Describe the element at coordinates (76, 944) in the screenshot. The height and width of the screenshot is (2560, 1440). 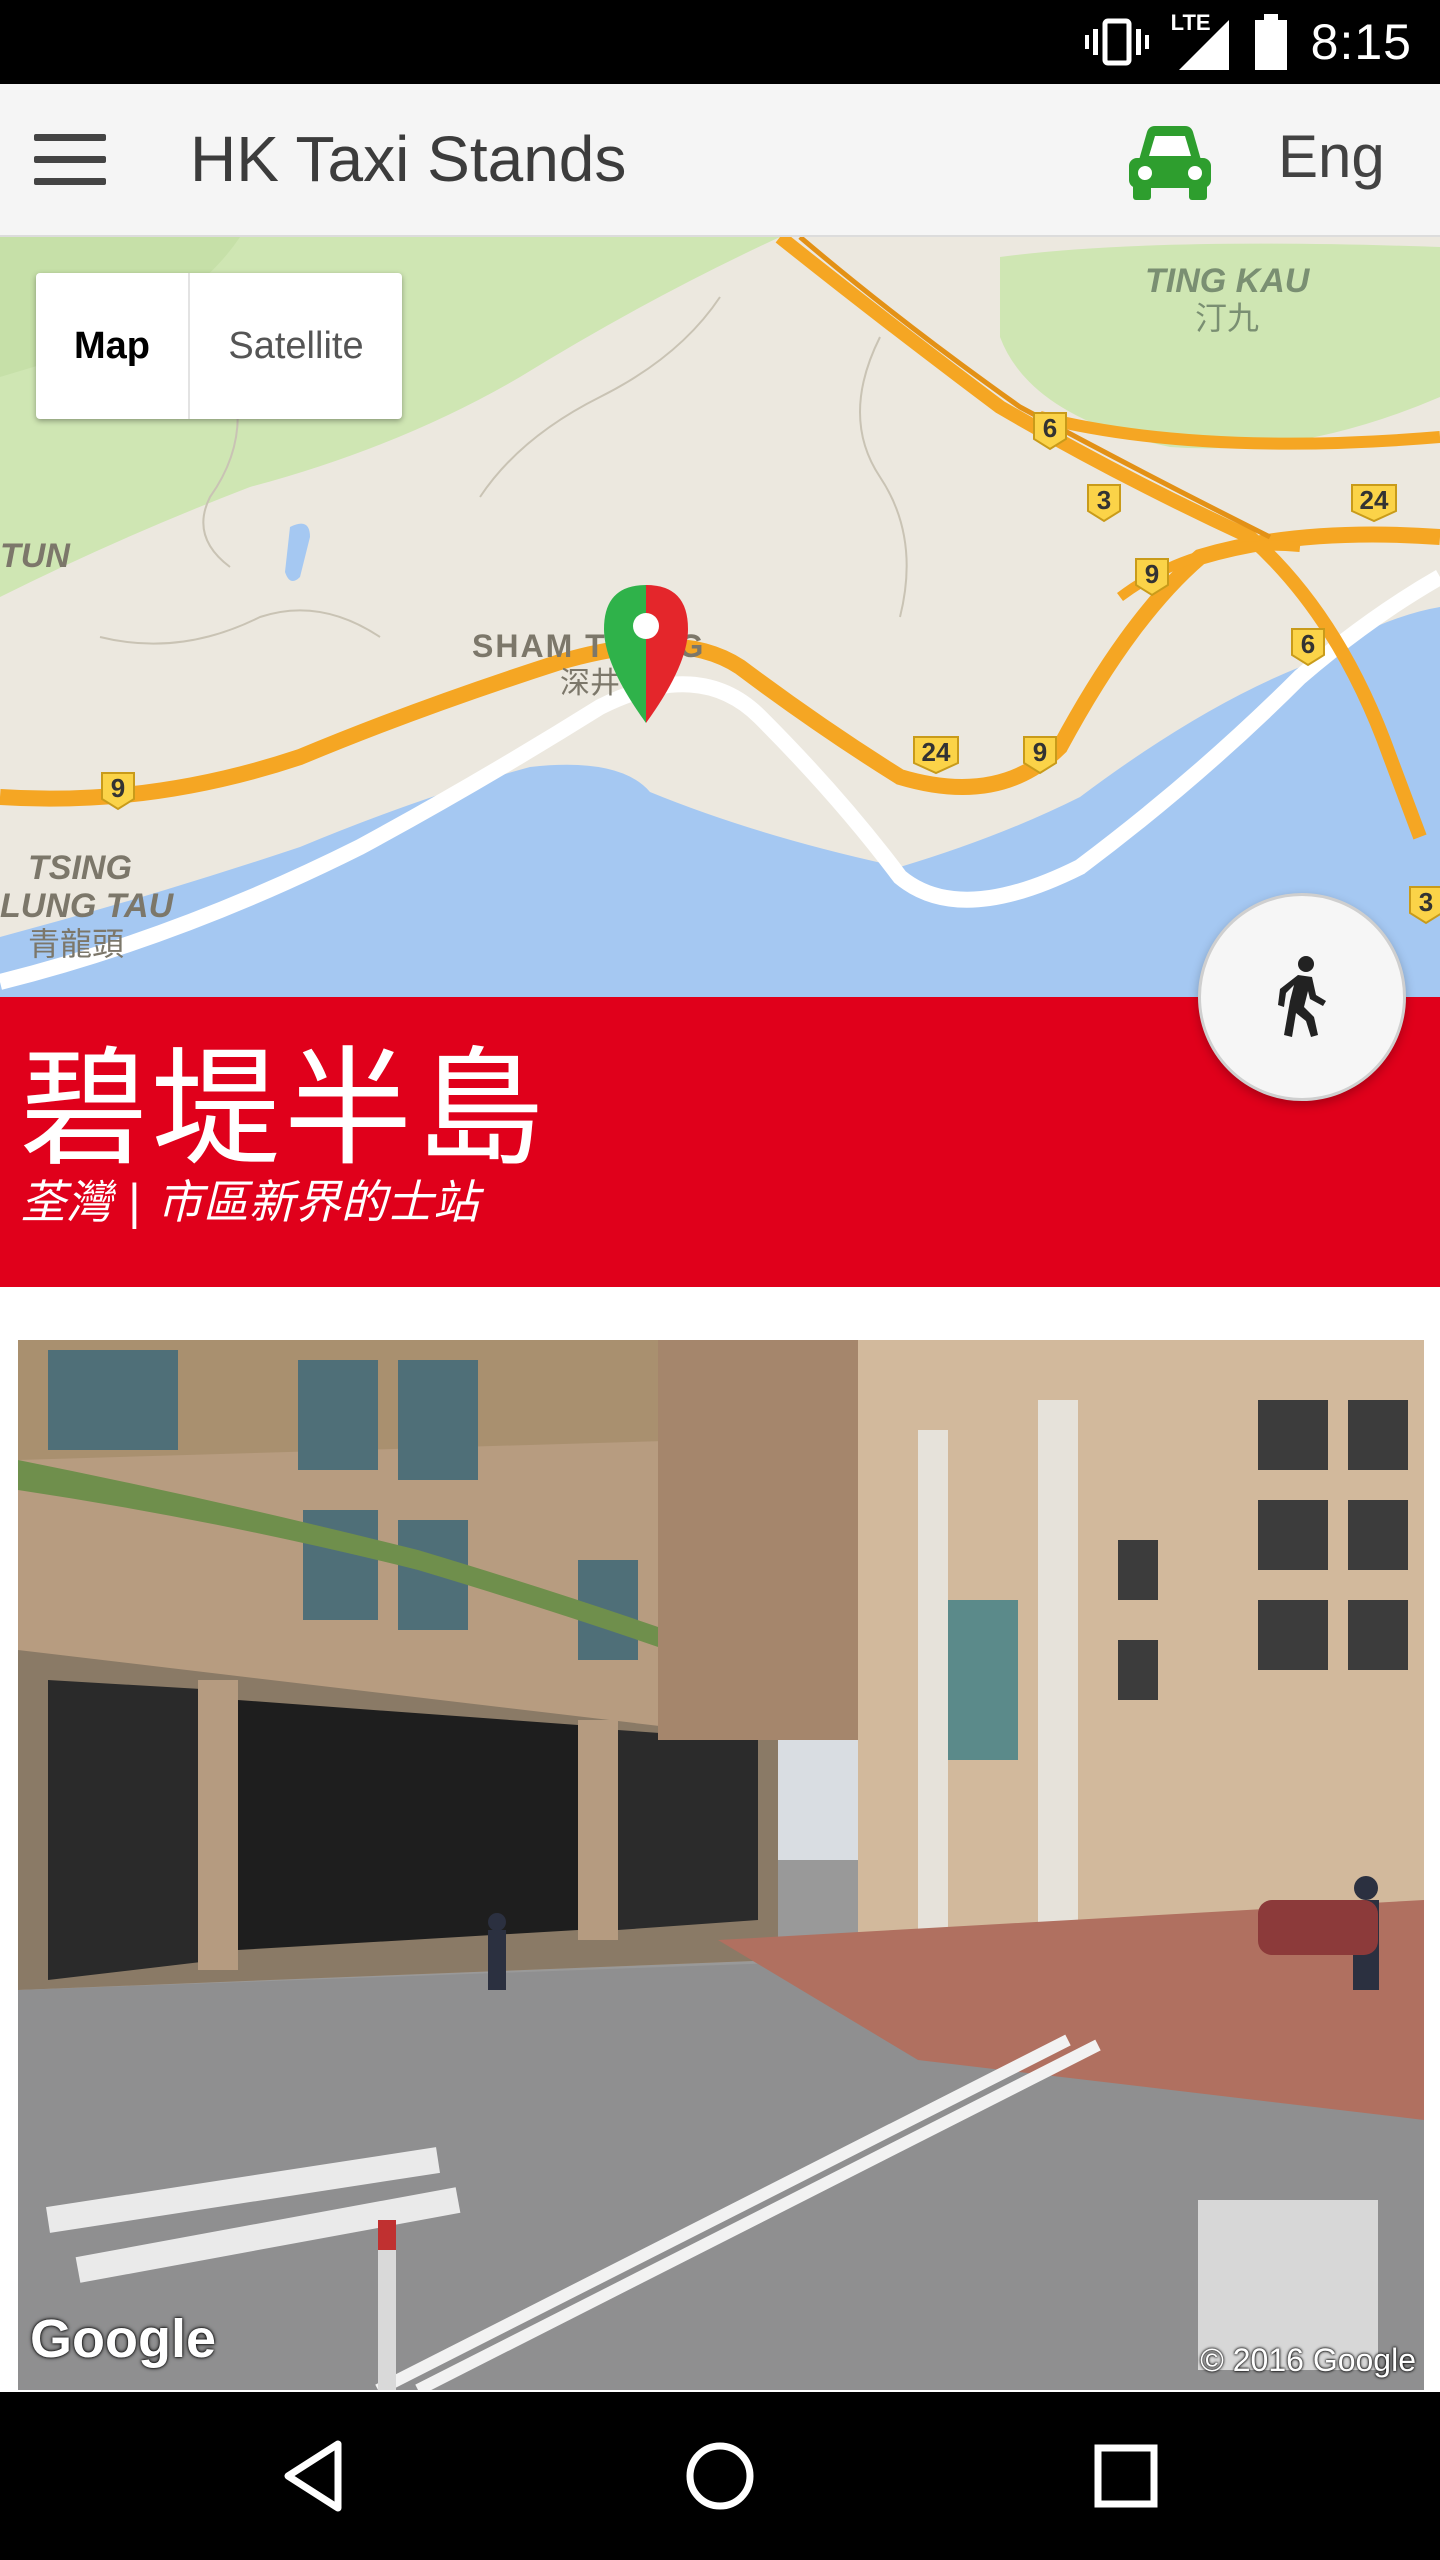
I see `map-label-tsing-lung-tau-zh: 青龍頭` at that location.